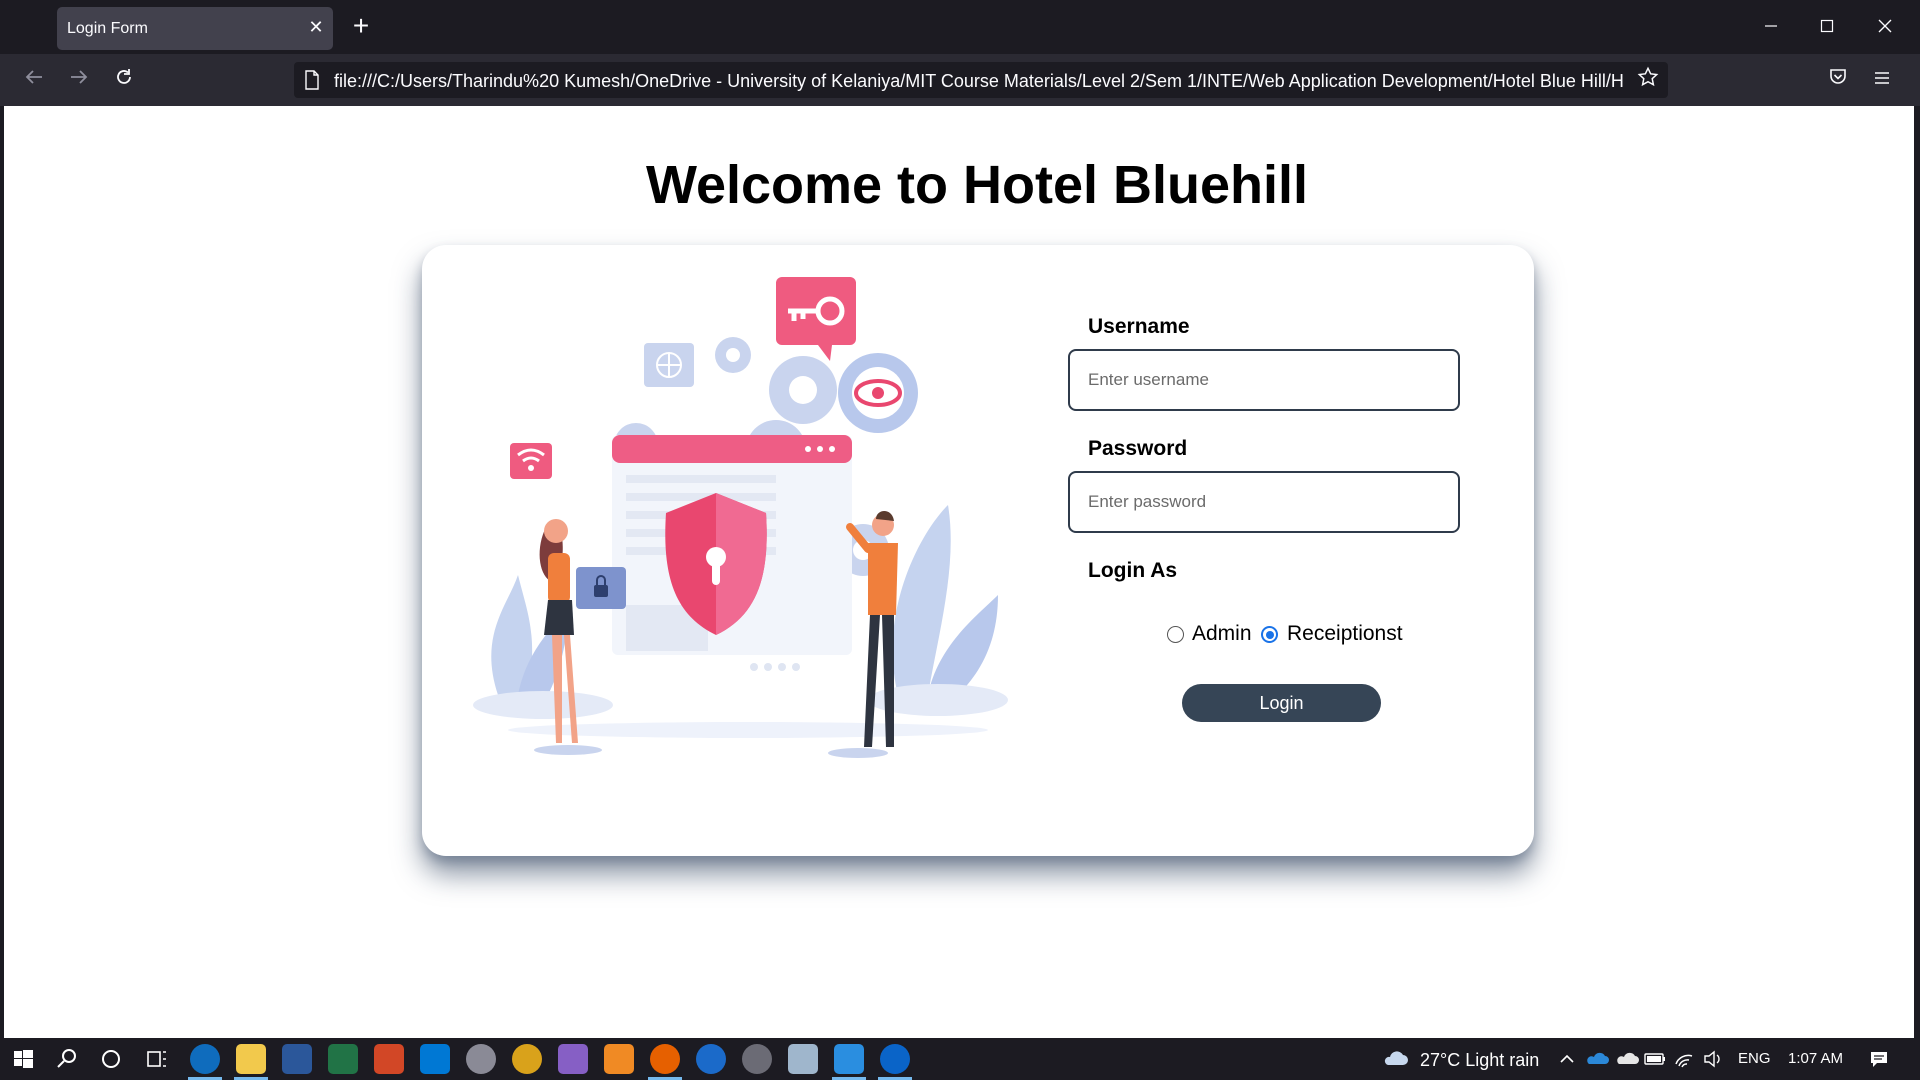  Describe the element at coordinates (435, 1059) in the screenshot. I see `mail-icon` at that location.